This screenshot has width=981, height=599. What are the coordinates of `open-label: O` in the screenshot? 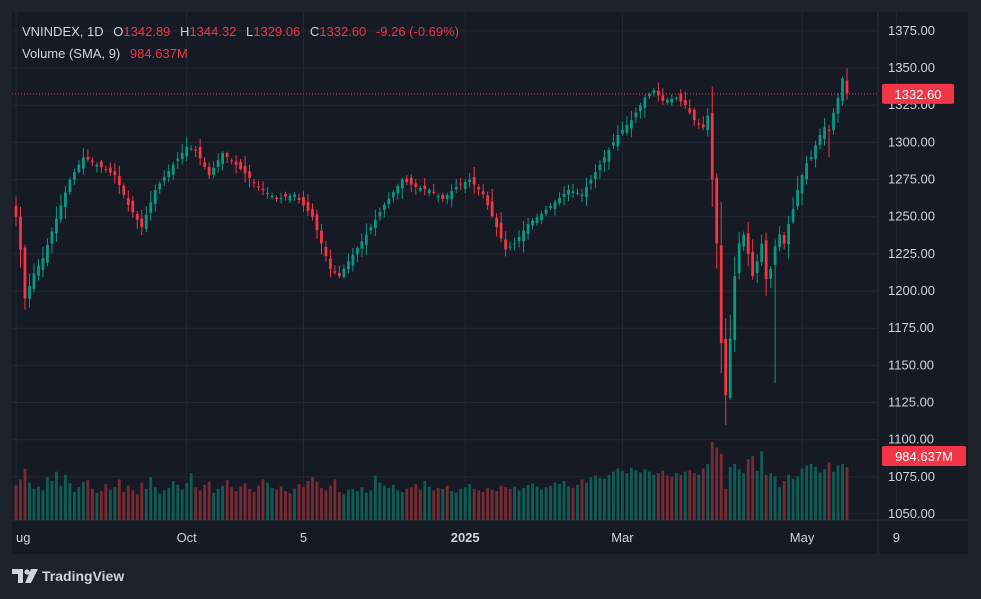 It's located at (118, 31).